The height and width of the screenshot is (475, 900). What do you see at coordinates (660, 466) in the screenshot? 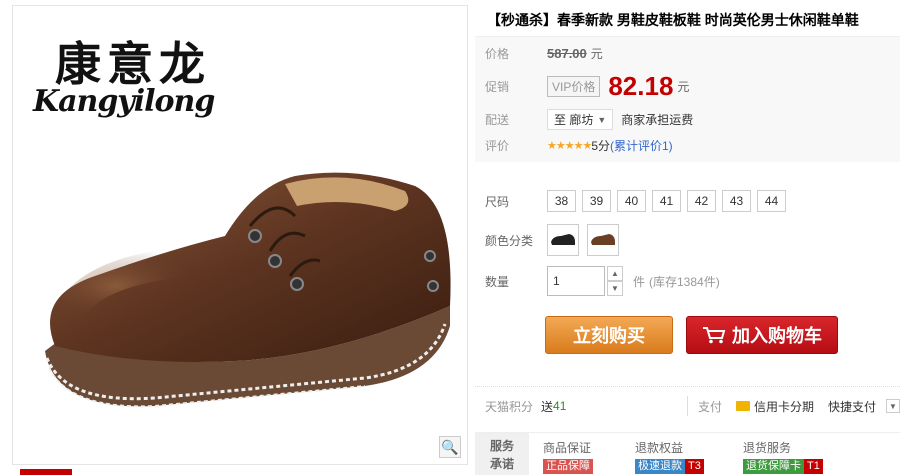
I see `fast-refund-badge: 极速退款` at bounding box center [660, 466].